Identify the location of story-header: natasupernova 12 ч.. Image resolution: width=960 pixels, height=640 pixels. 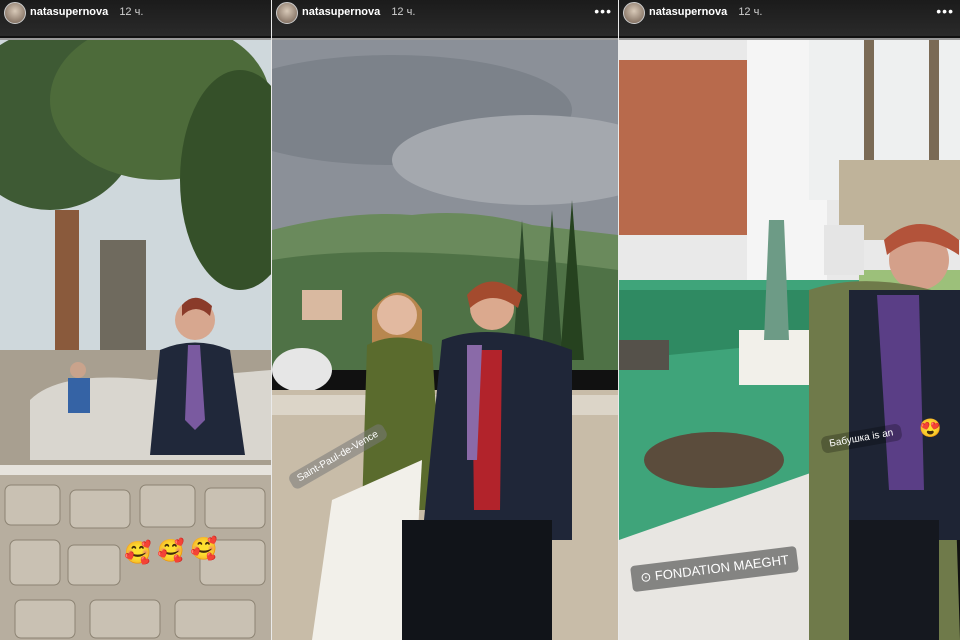
(135, 18).